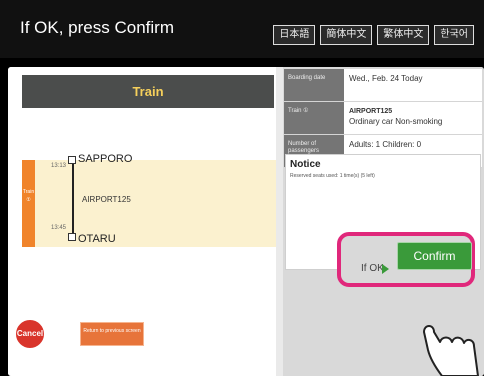  Describe the element at coordinates (314, 118) in the screenshot. I see `info-label: Train ①` at that location.